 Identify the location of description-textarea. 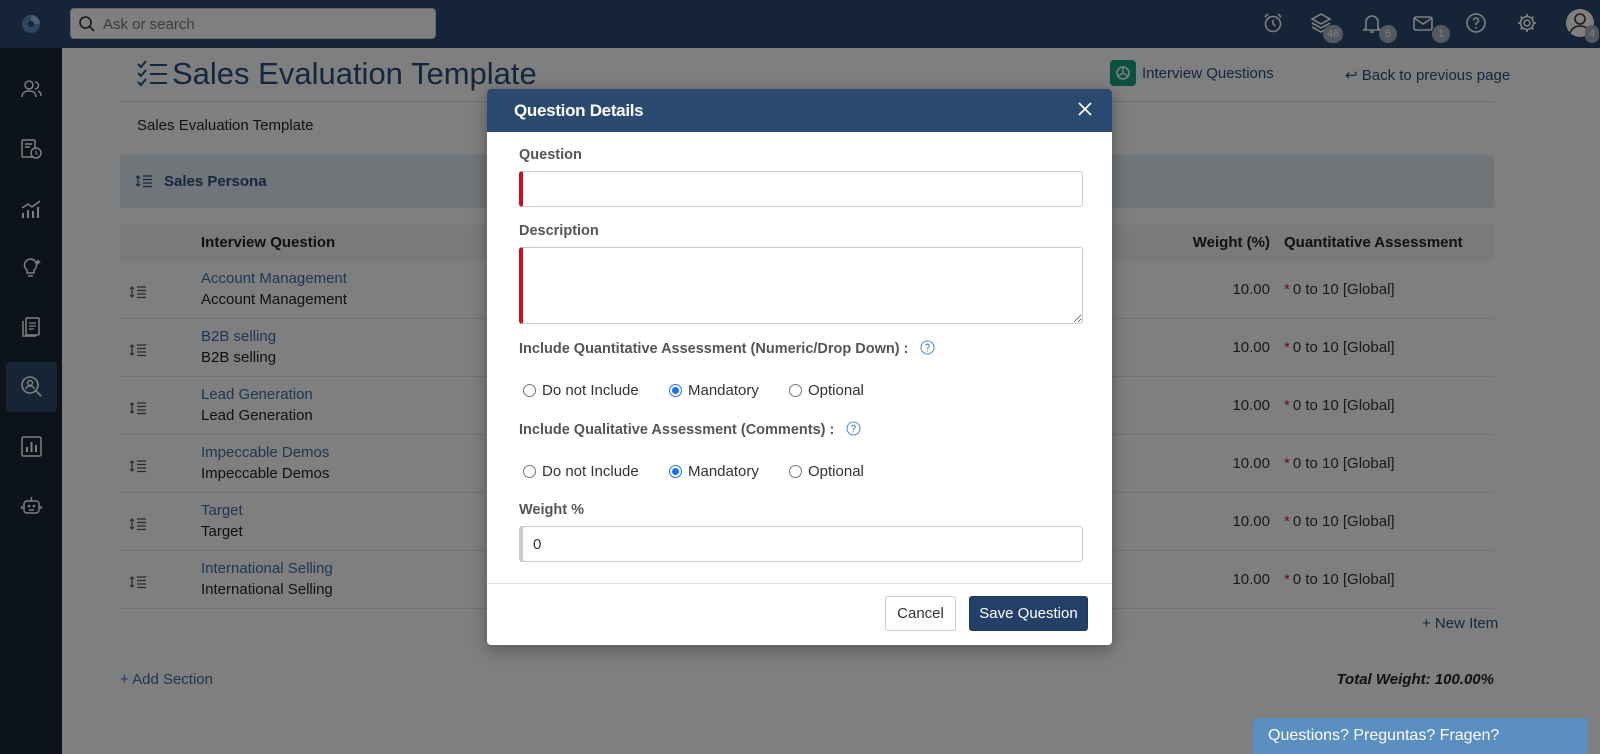
(801, 285).